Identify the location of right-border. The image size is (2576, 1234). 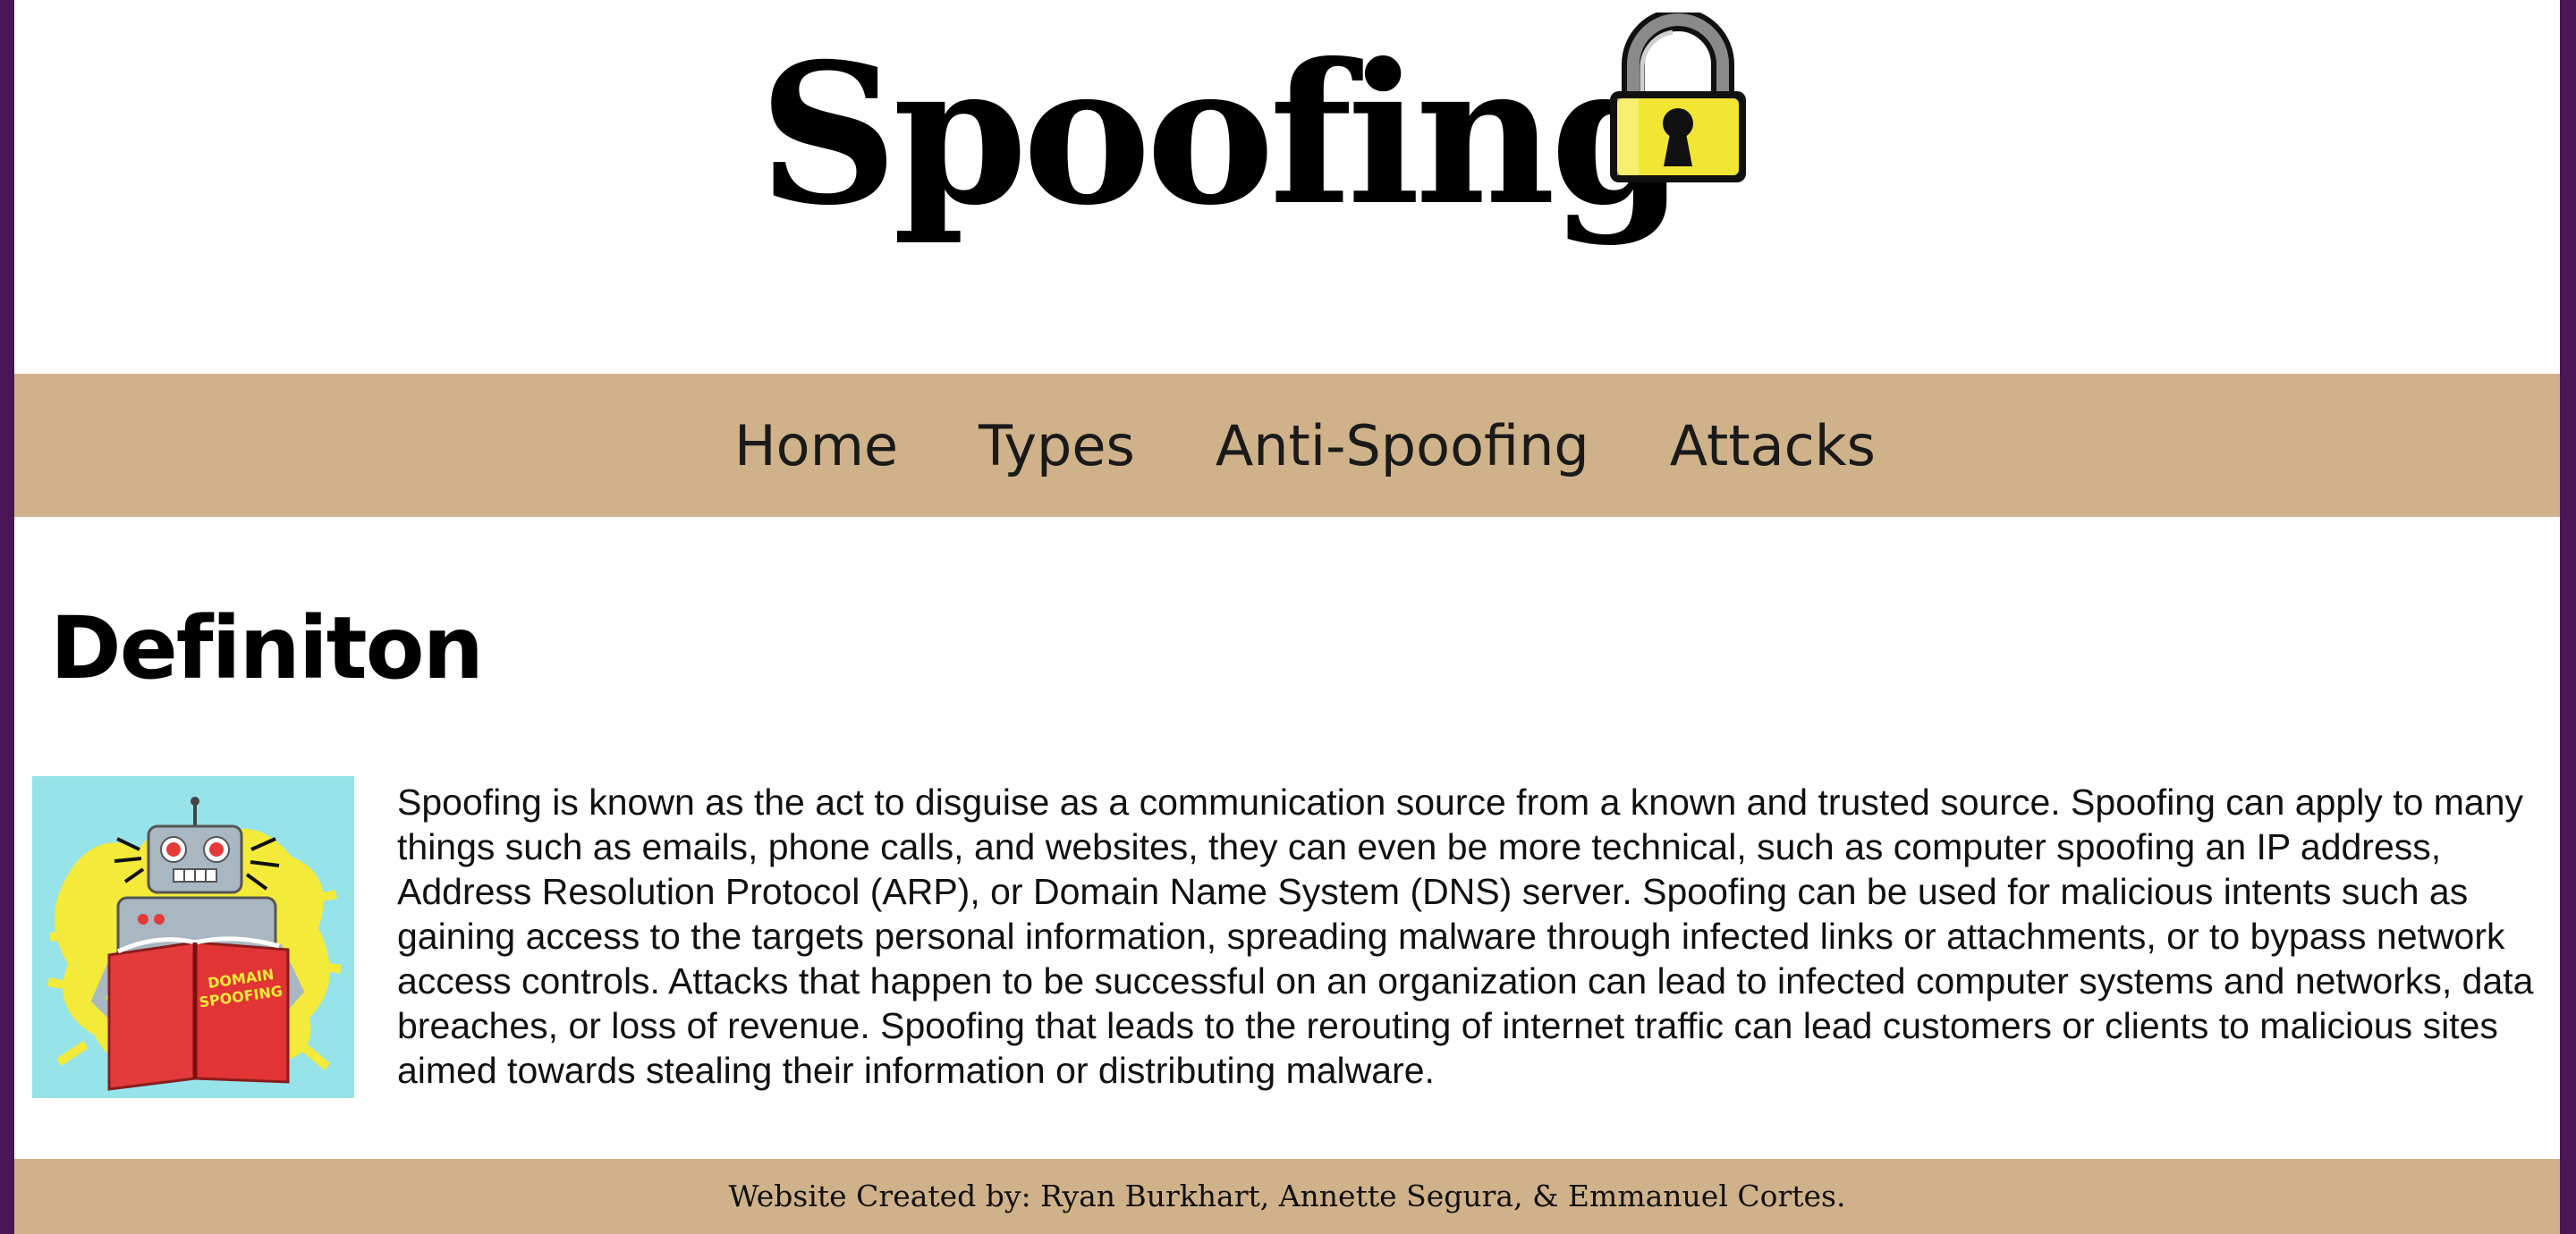
(2568, 617).